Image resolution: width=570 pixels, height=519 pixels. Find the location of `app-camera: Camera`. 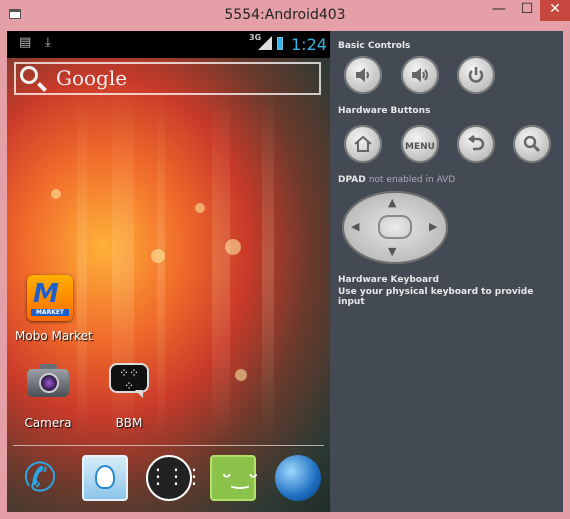

app-camera: Camera is located at coordinates (48, 395).